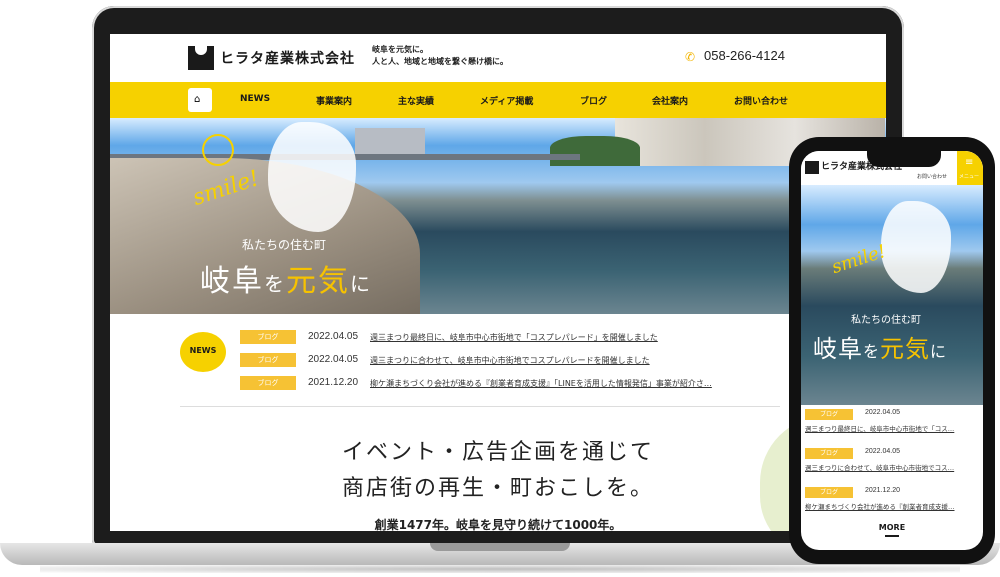 This screenshot has width=1000, height=577. I want to click on hero-title: 岐阜を元気に, so click(286, 278).